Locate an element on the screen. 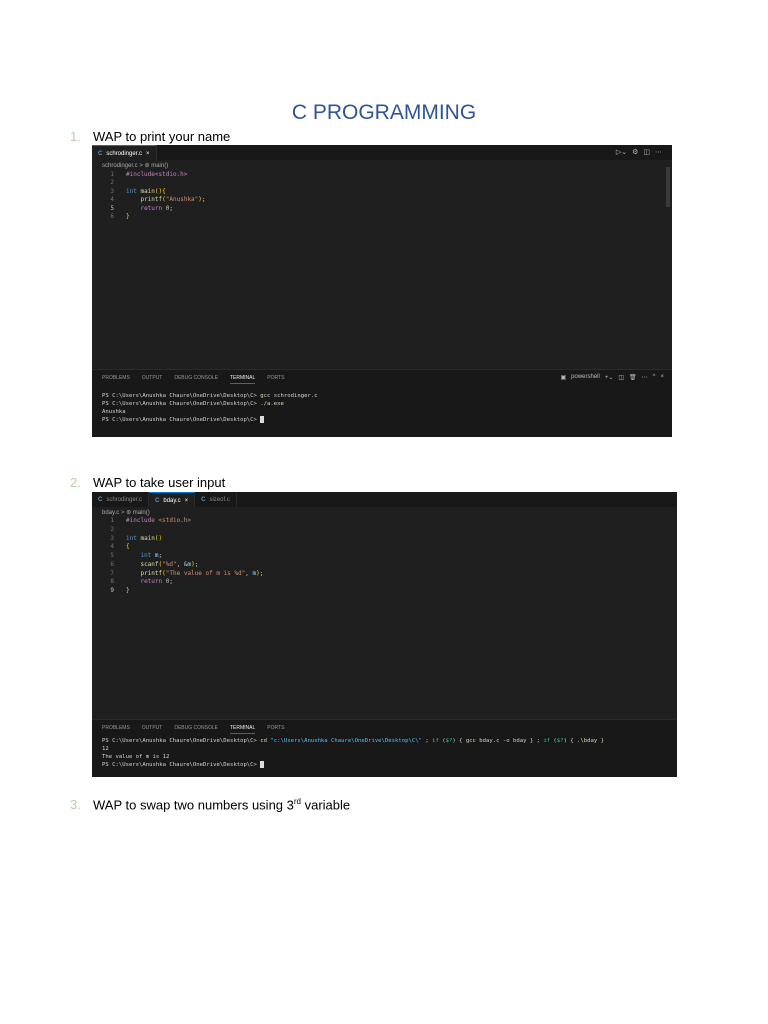  code-line: 4{ is located at coordinates (177, 547).